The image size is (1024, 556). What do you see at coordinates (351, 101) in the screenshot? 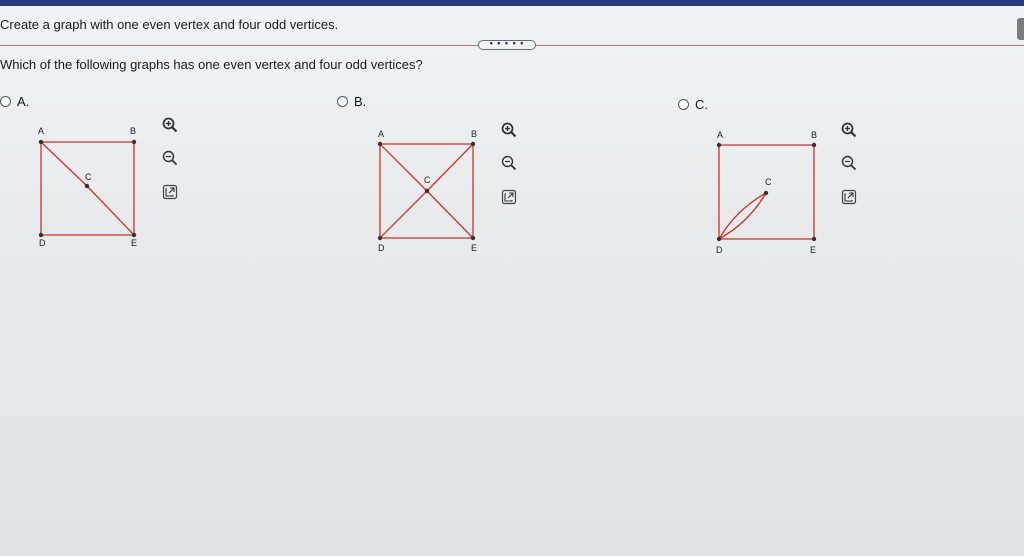
I see `option-b: B.` at bounding box center [351, 101].